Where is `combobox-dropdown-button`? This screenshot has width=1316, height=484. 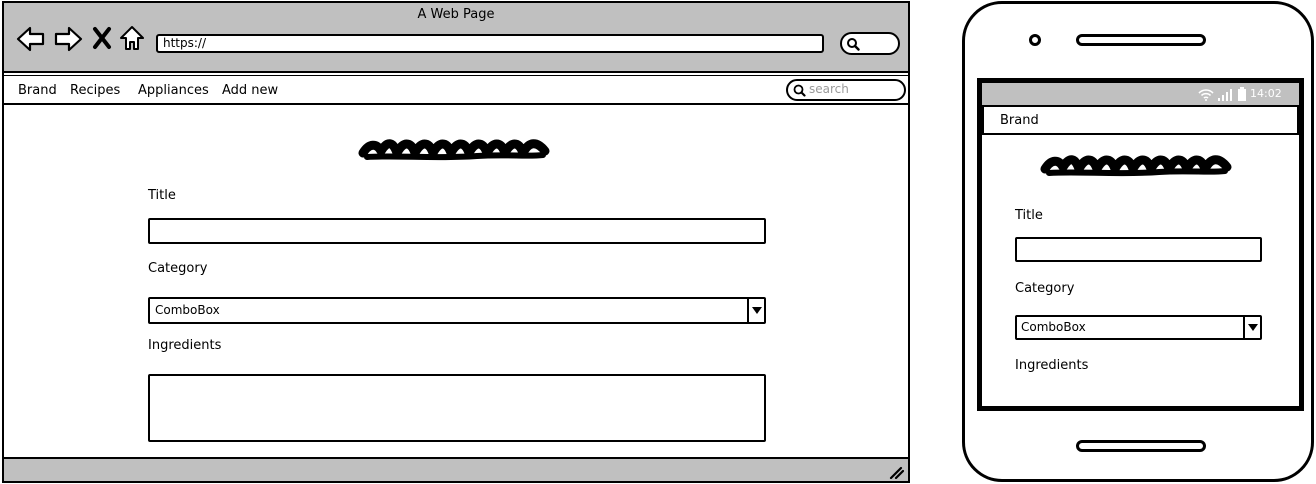 combobox-dropdown-button is located at coordinates (755, 310).